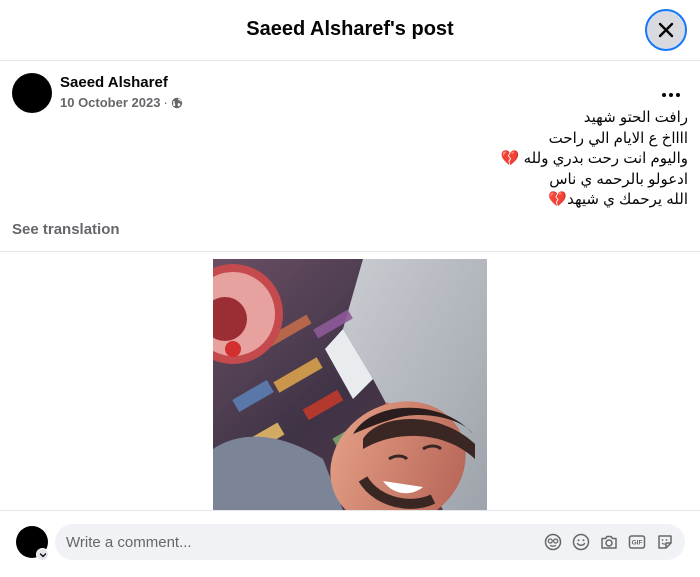  What do you see at coordinates (350, 93) in the screenshot?
I see `post-author-row: Saeed Alsharef 10 October 2023 ·` at bounding box center [350, 93].